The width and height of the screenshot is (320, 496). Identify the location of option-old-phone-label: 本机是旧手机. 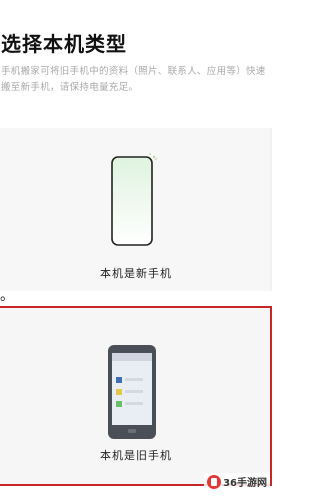
(136, 455).